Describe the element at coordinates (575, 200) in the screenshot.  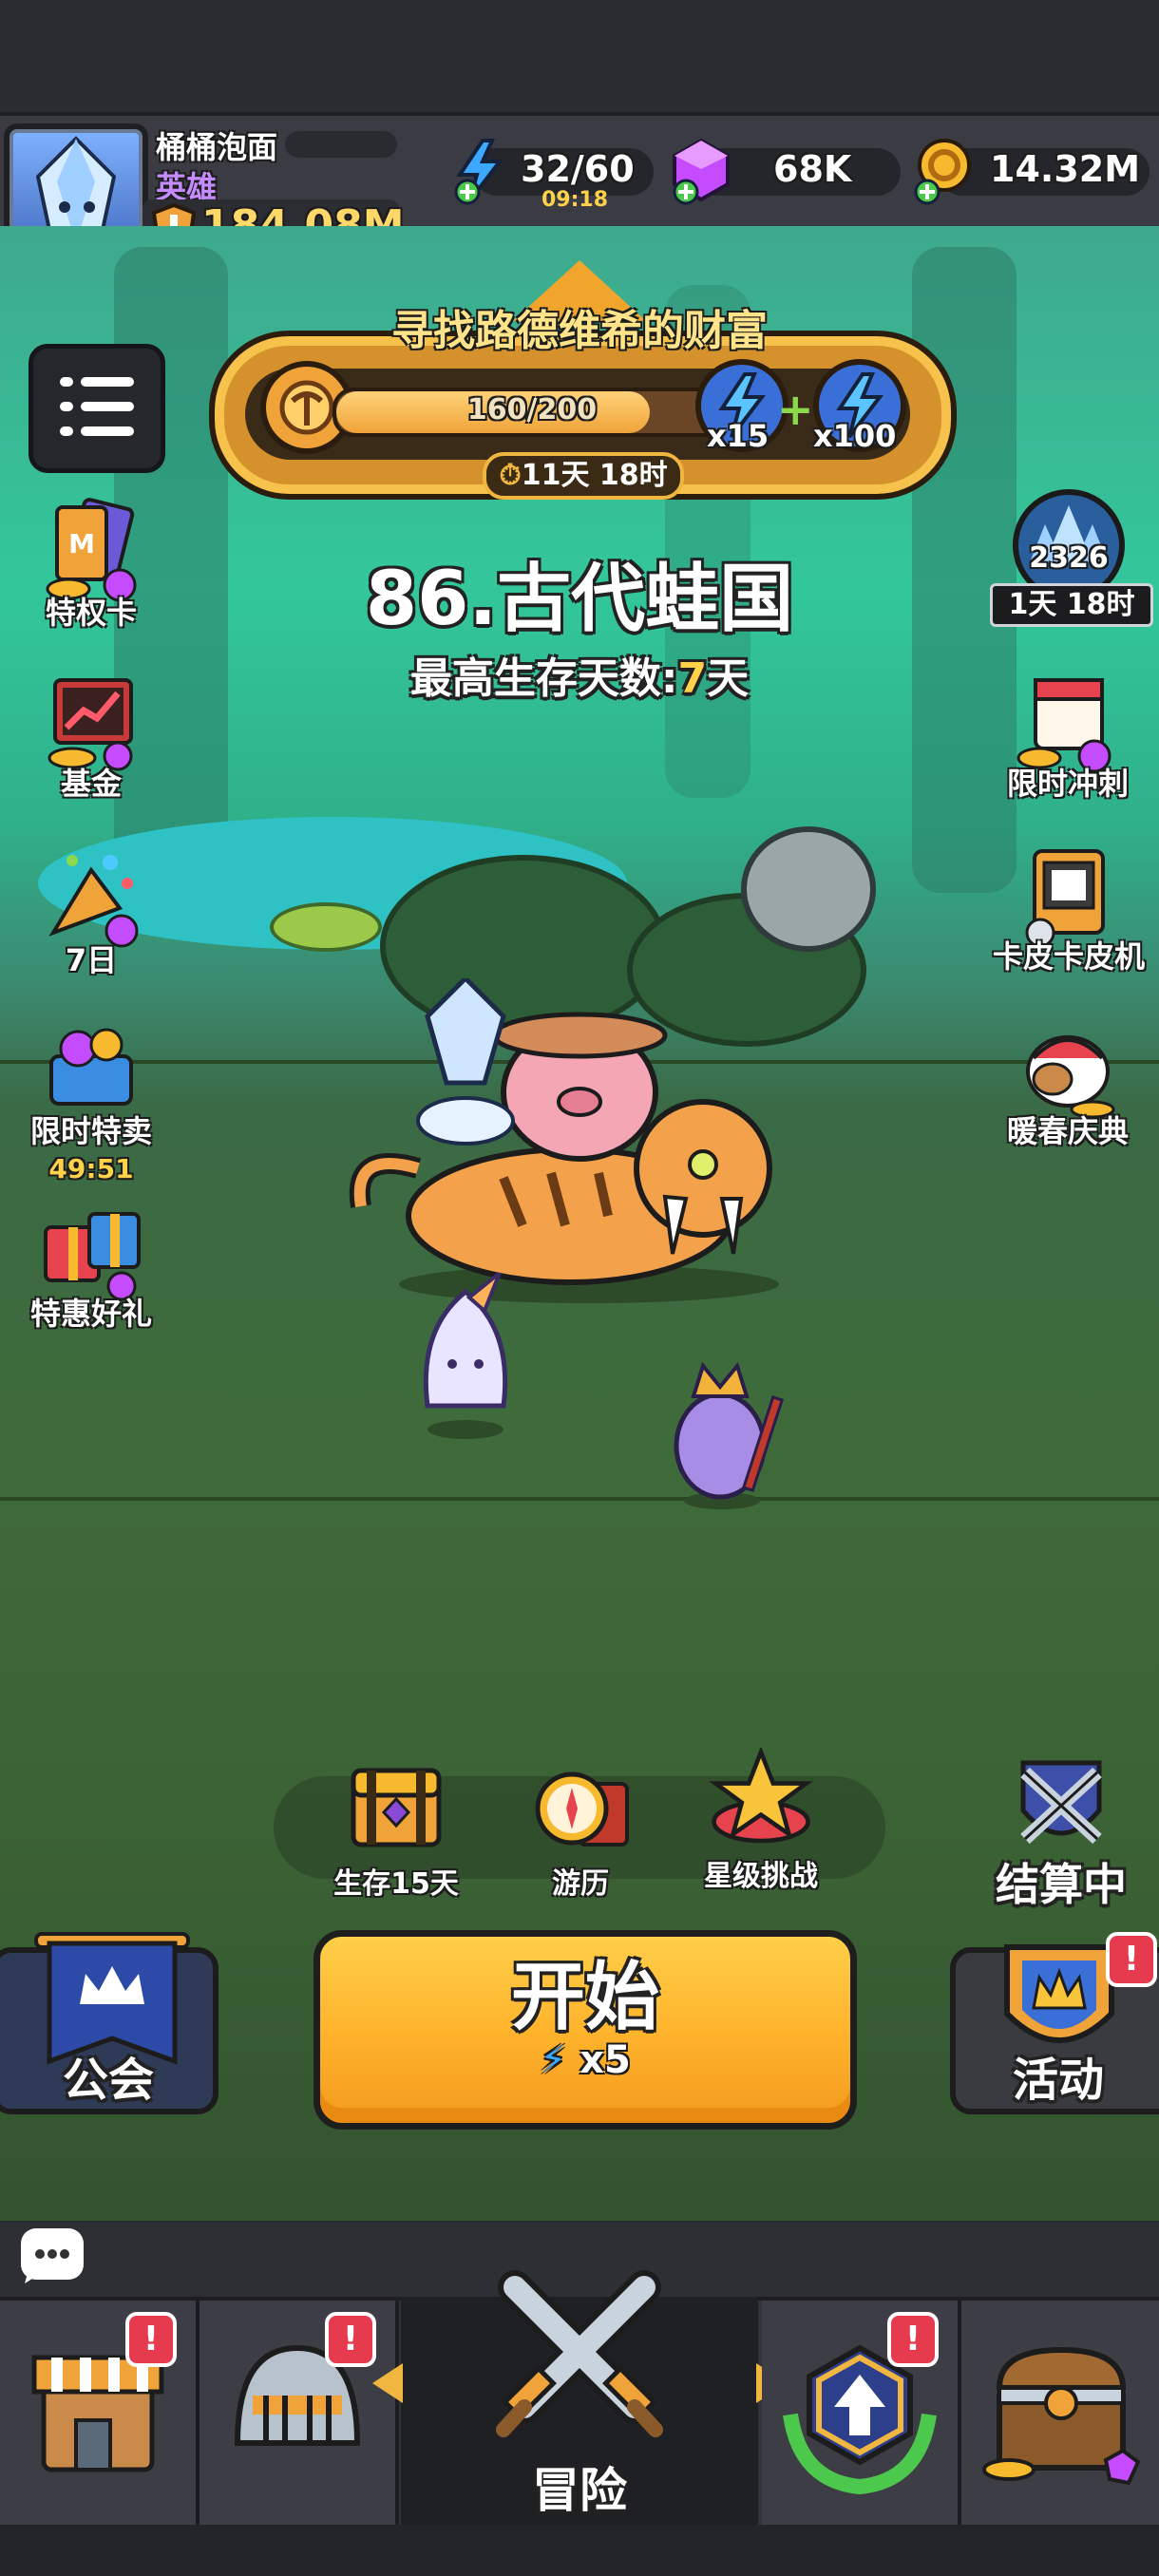
I see `energy-timer: 09:18` at that location.